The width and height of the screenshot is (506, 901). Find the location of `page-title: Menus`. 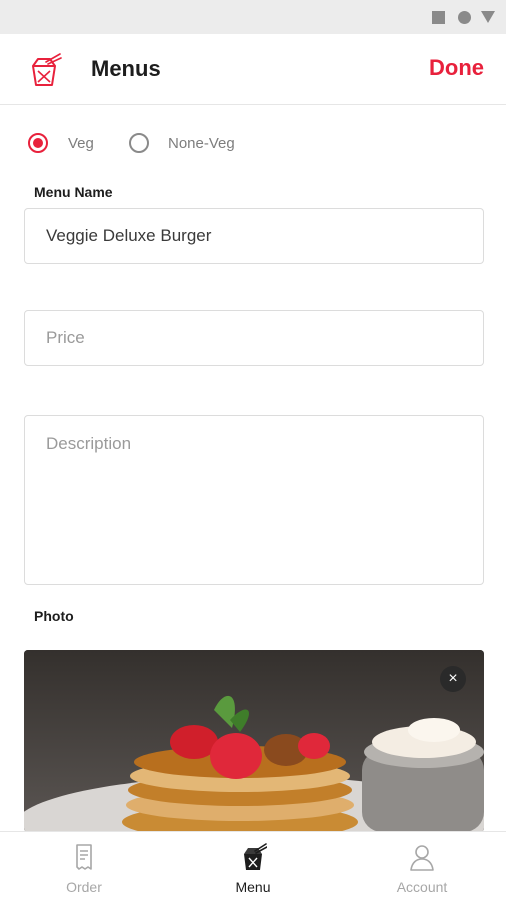

page-title: Menus is located at coordinates (126, 68).